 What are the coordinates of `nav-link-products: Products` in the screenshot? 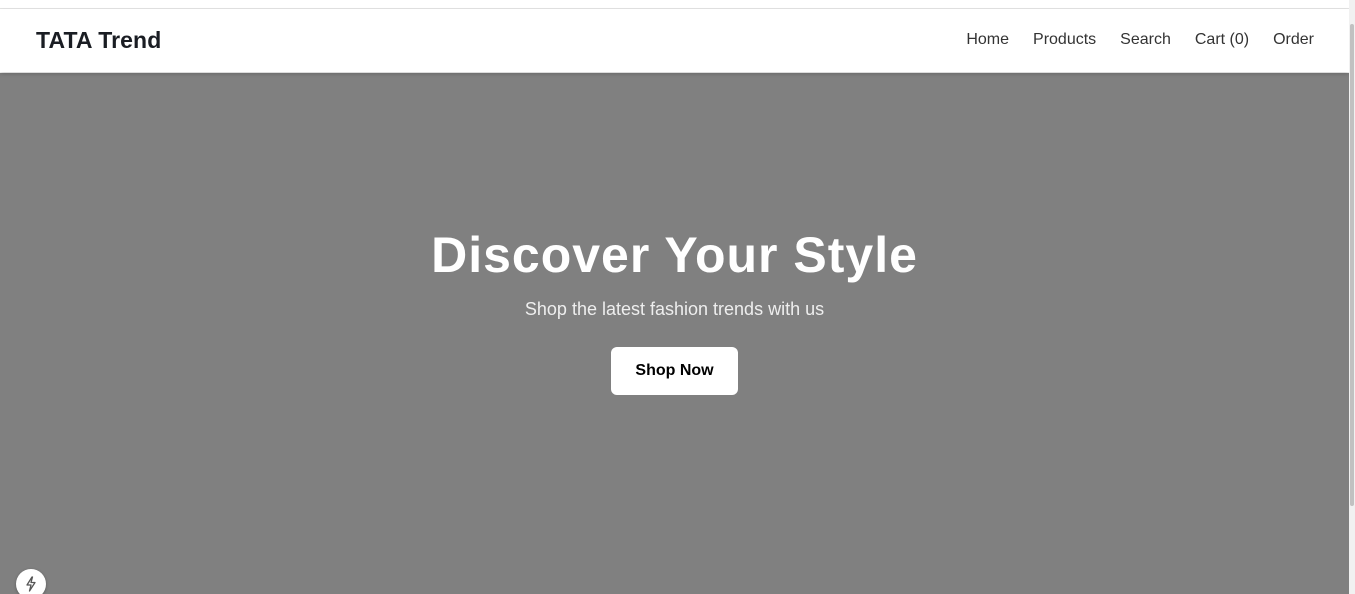 It's located at (1064, 40).